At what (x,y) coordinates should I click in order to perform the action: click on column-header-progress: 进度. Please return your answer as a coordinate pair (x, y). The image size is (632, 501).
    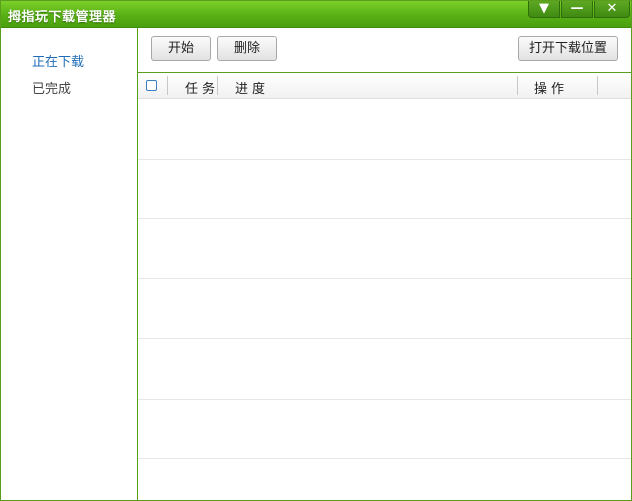
    Looking at the image, I should click on (252, 87).